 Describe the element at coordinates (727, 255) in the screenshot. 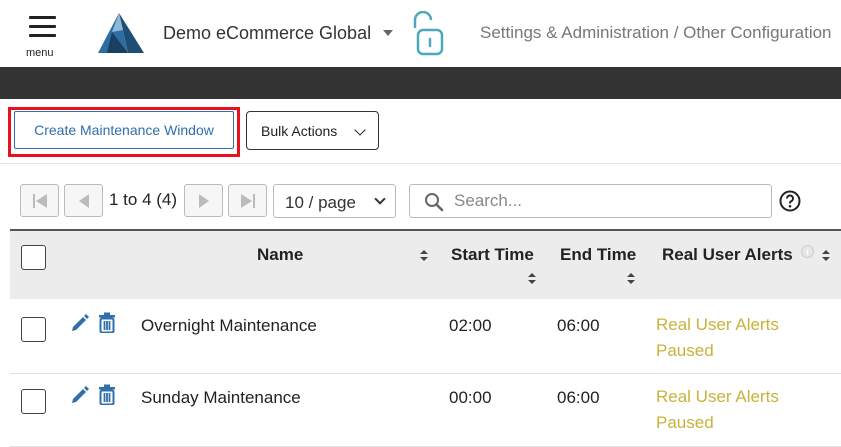

I see `column-header-real-user-alerts: Real User Alerts` at that location.